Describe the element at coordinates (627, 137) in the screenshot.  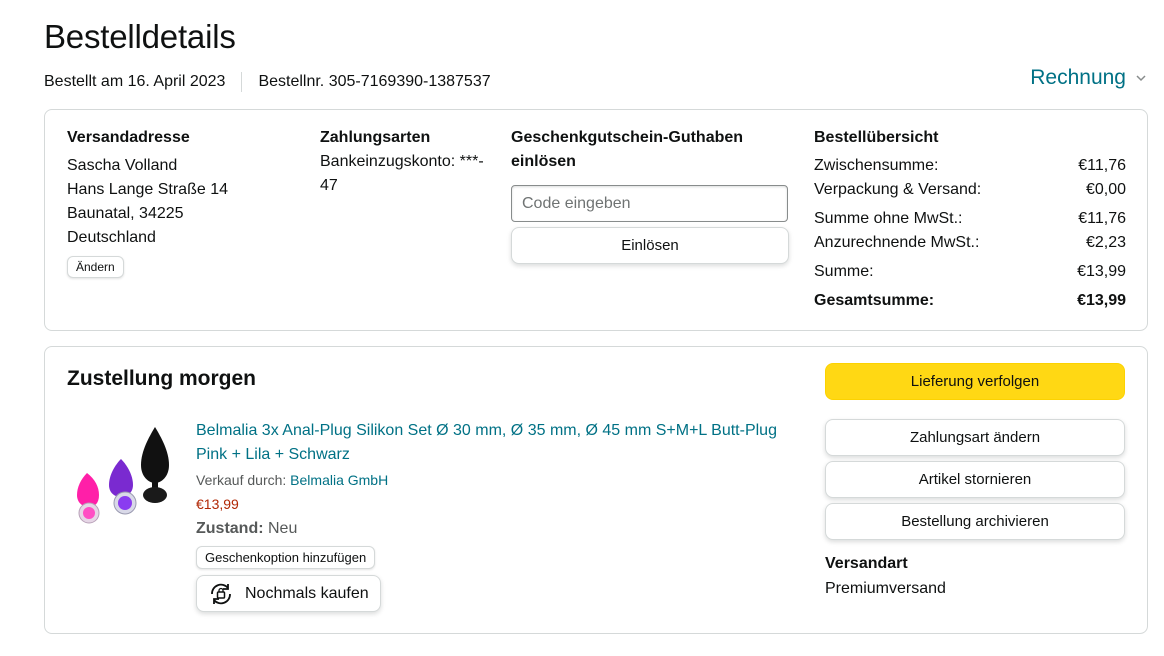
I see `gift-card-heading: Geschenkgutschein-Guthaben` at that location.